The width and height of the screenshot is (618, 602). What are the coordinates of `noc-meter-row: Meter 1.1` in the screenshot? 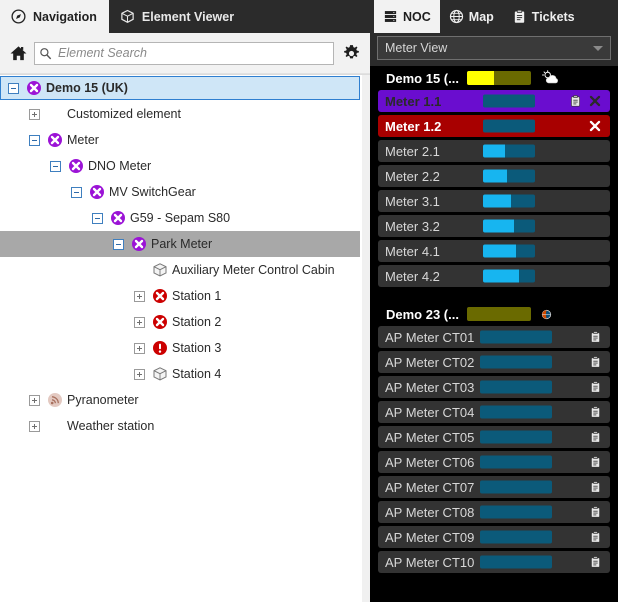 It's located at (494, 101).